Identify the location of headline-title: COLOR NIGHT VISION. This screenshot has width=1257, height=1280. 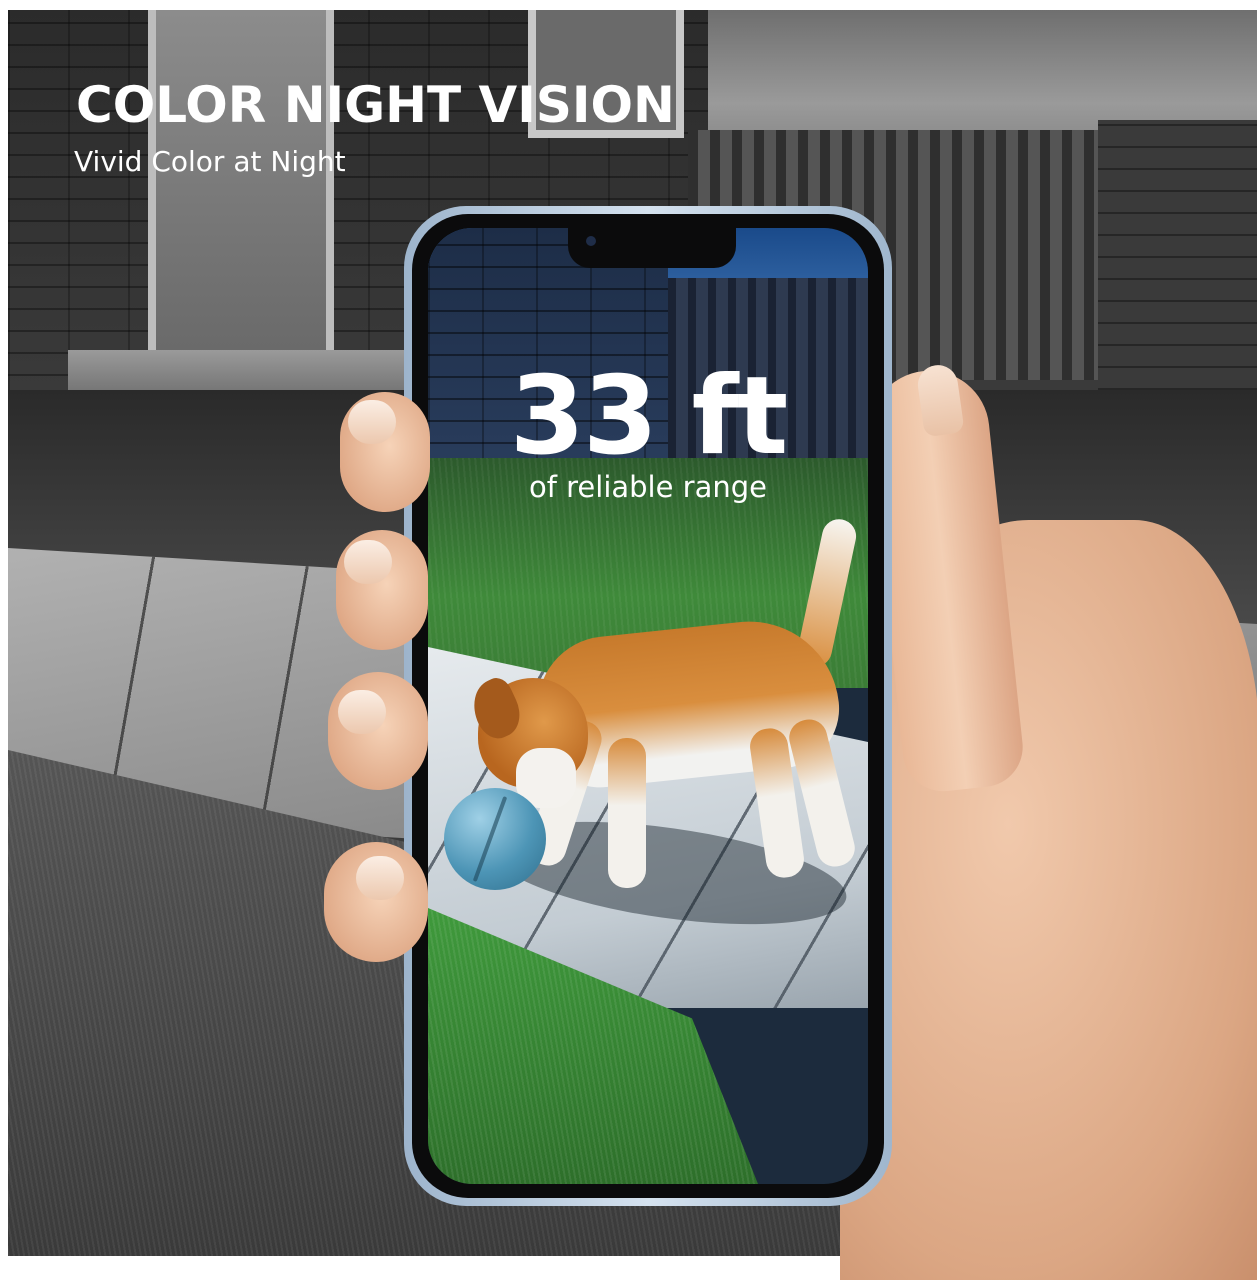
(375, 105).